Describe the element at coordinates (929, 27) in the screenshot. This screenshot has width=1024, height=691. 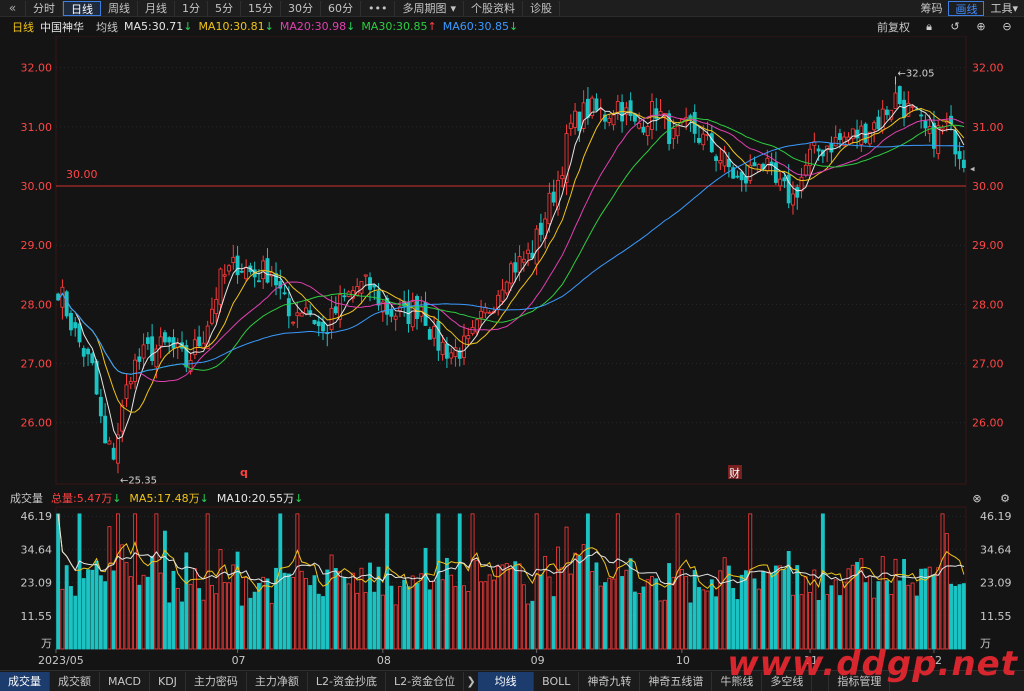
I see `lock-icon: 🔒︎` at that location.